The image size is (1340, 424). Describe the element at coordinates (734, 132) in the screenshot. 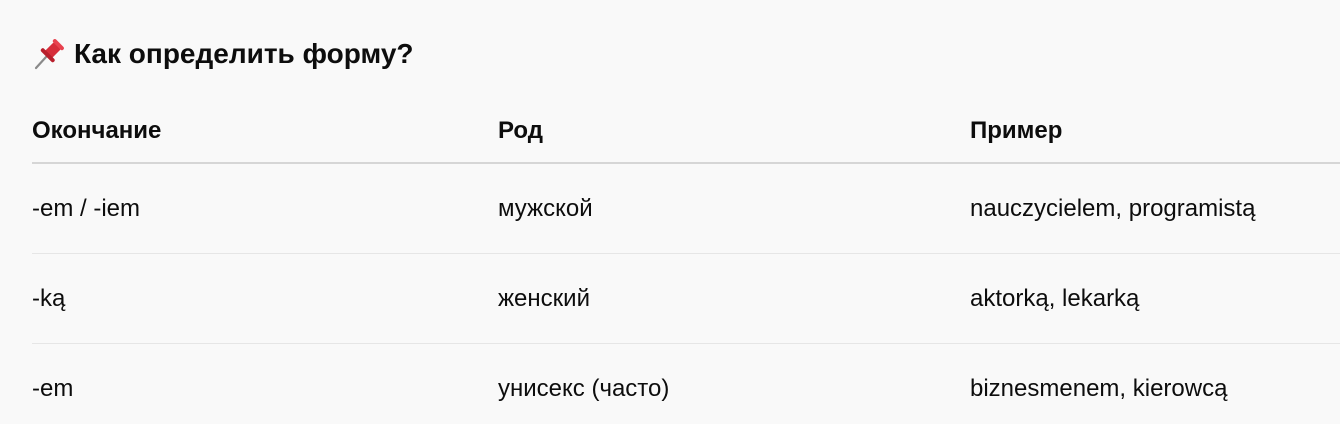

I see `column-header-gender: Род` at that location.